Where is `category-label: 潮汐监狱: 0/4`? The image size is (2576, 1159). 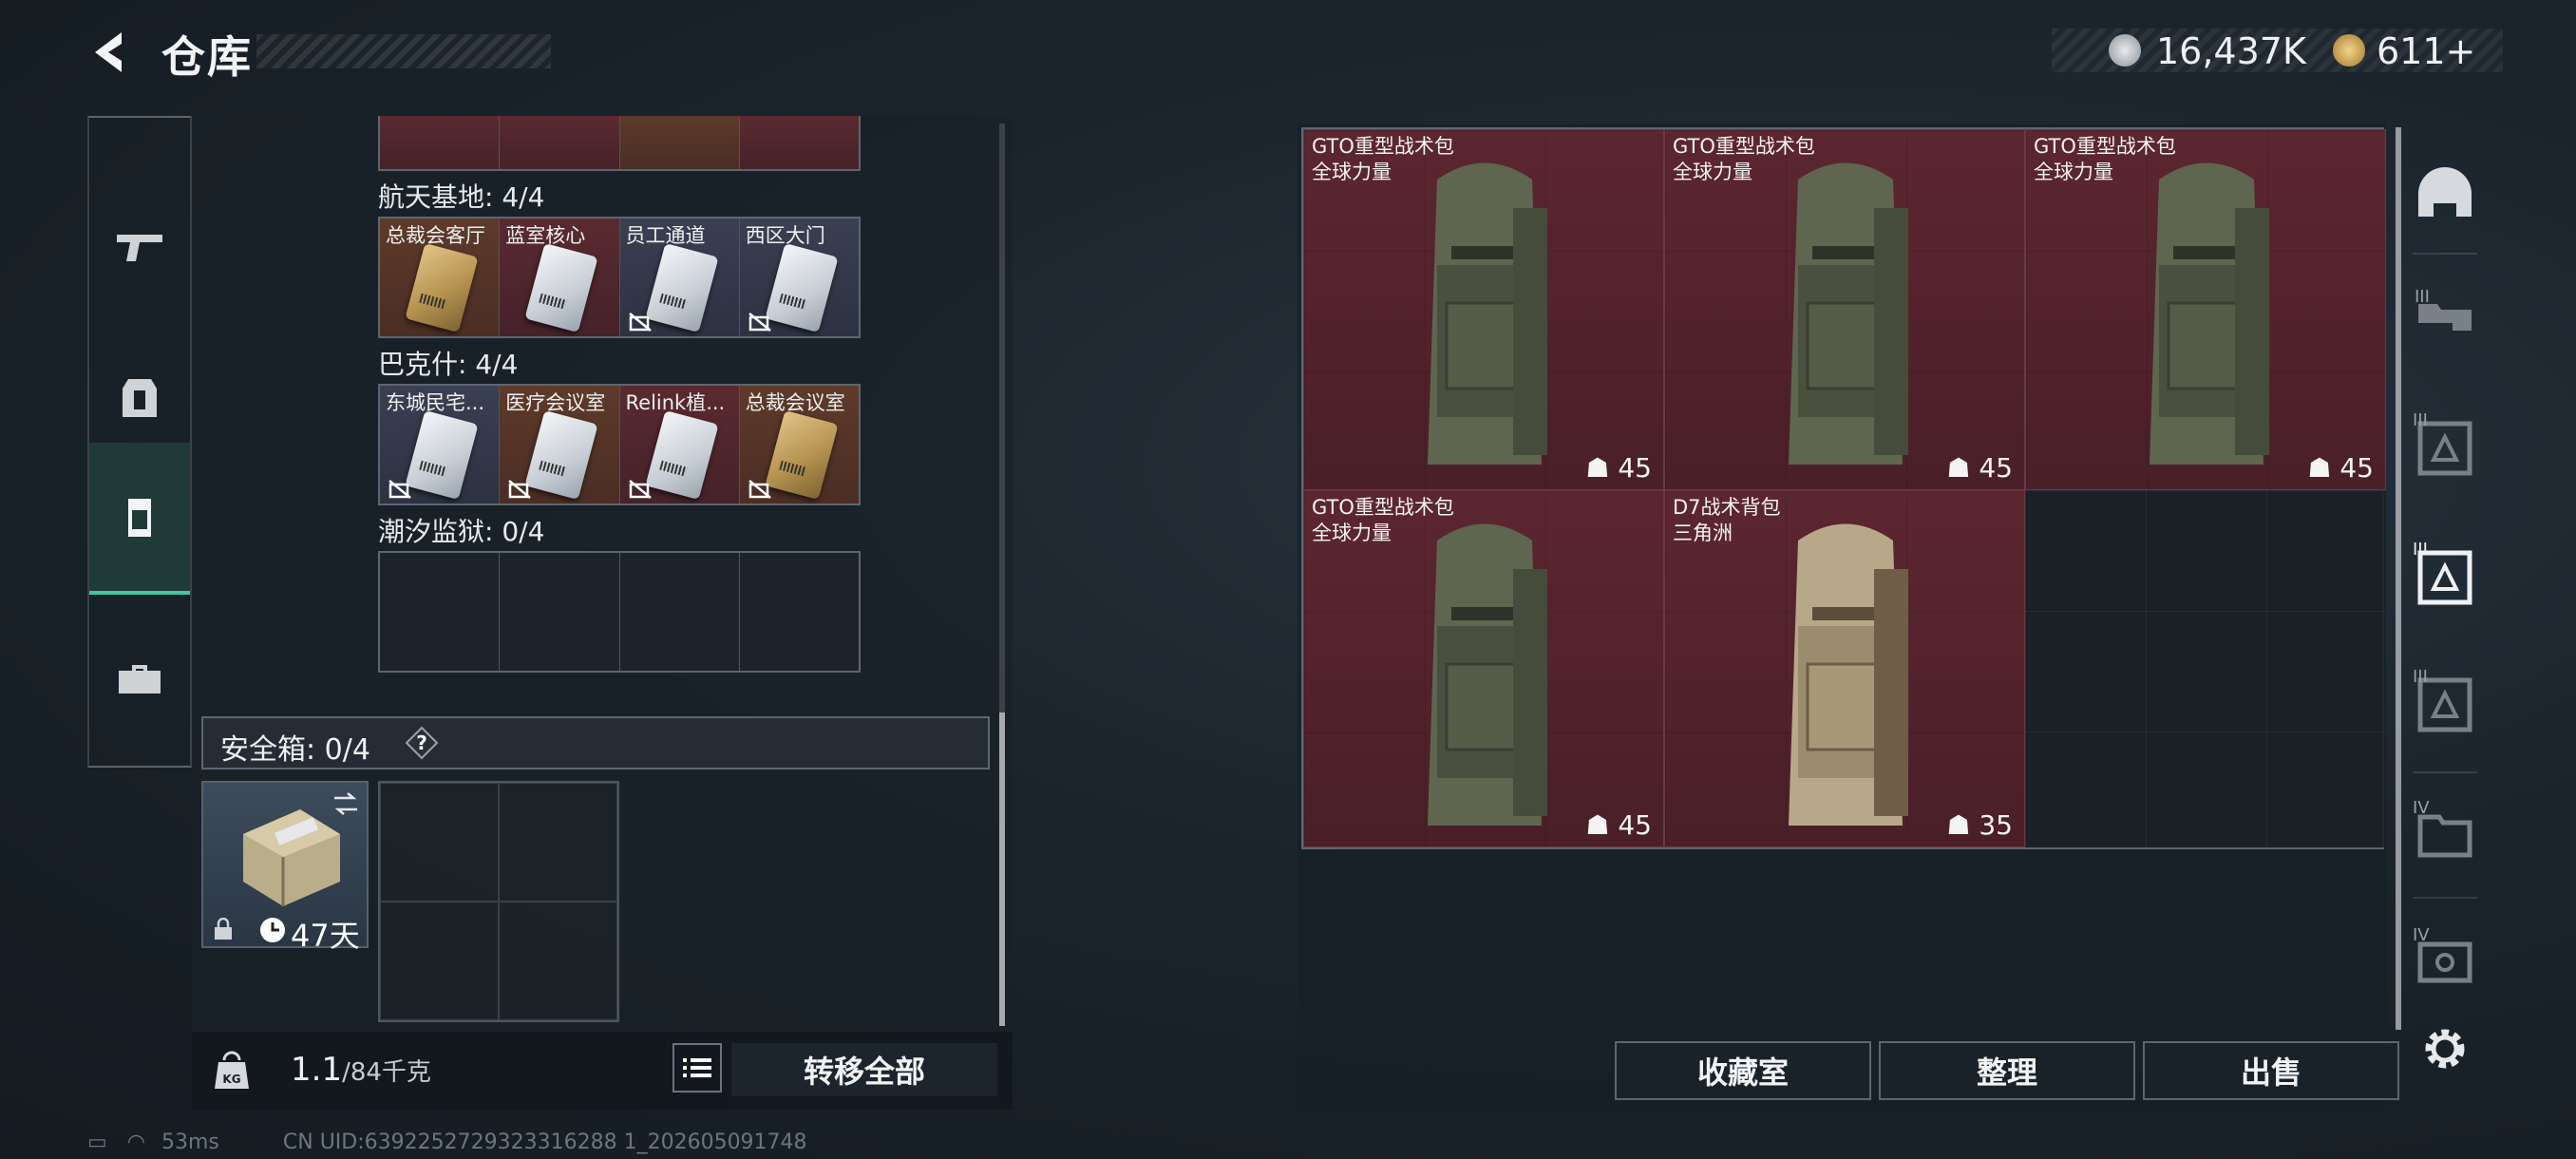
category-label: 潮汐监狱: 0/4 is located at coordinates (461, 531).